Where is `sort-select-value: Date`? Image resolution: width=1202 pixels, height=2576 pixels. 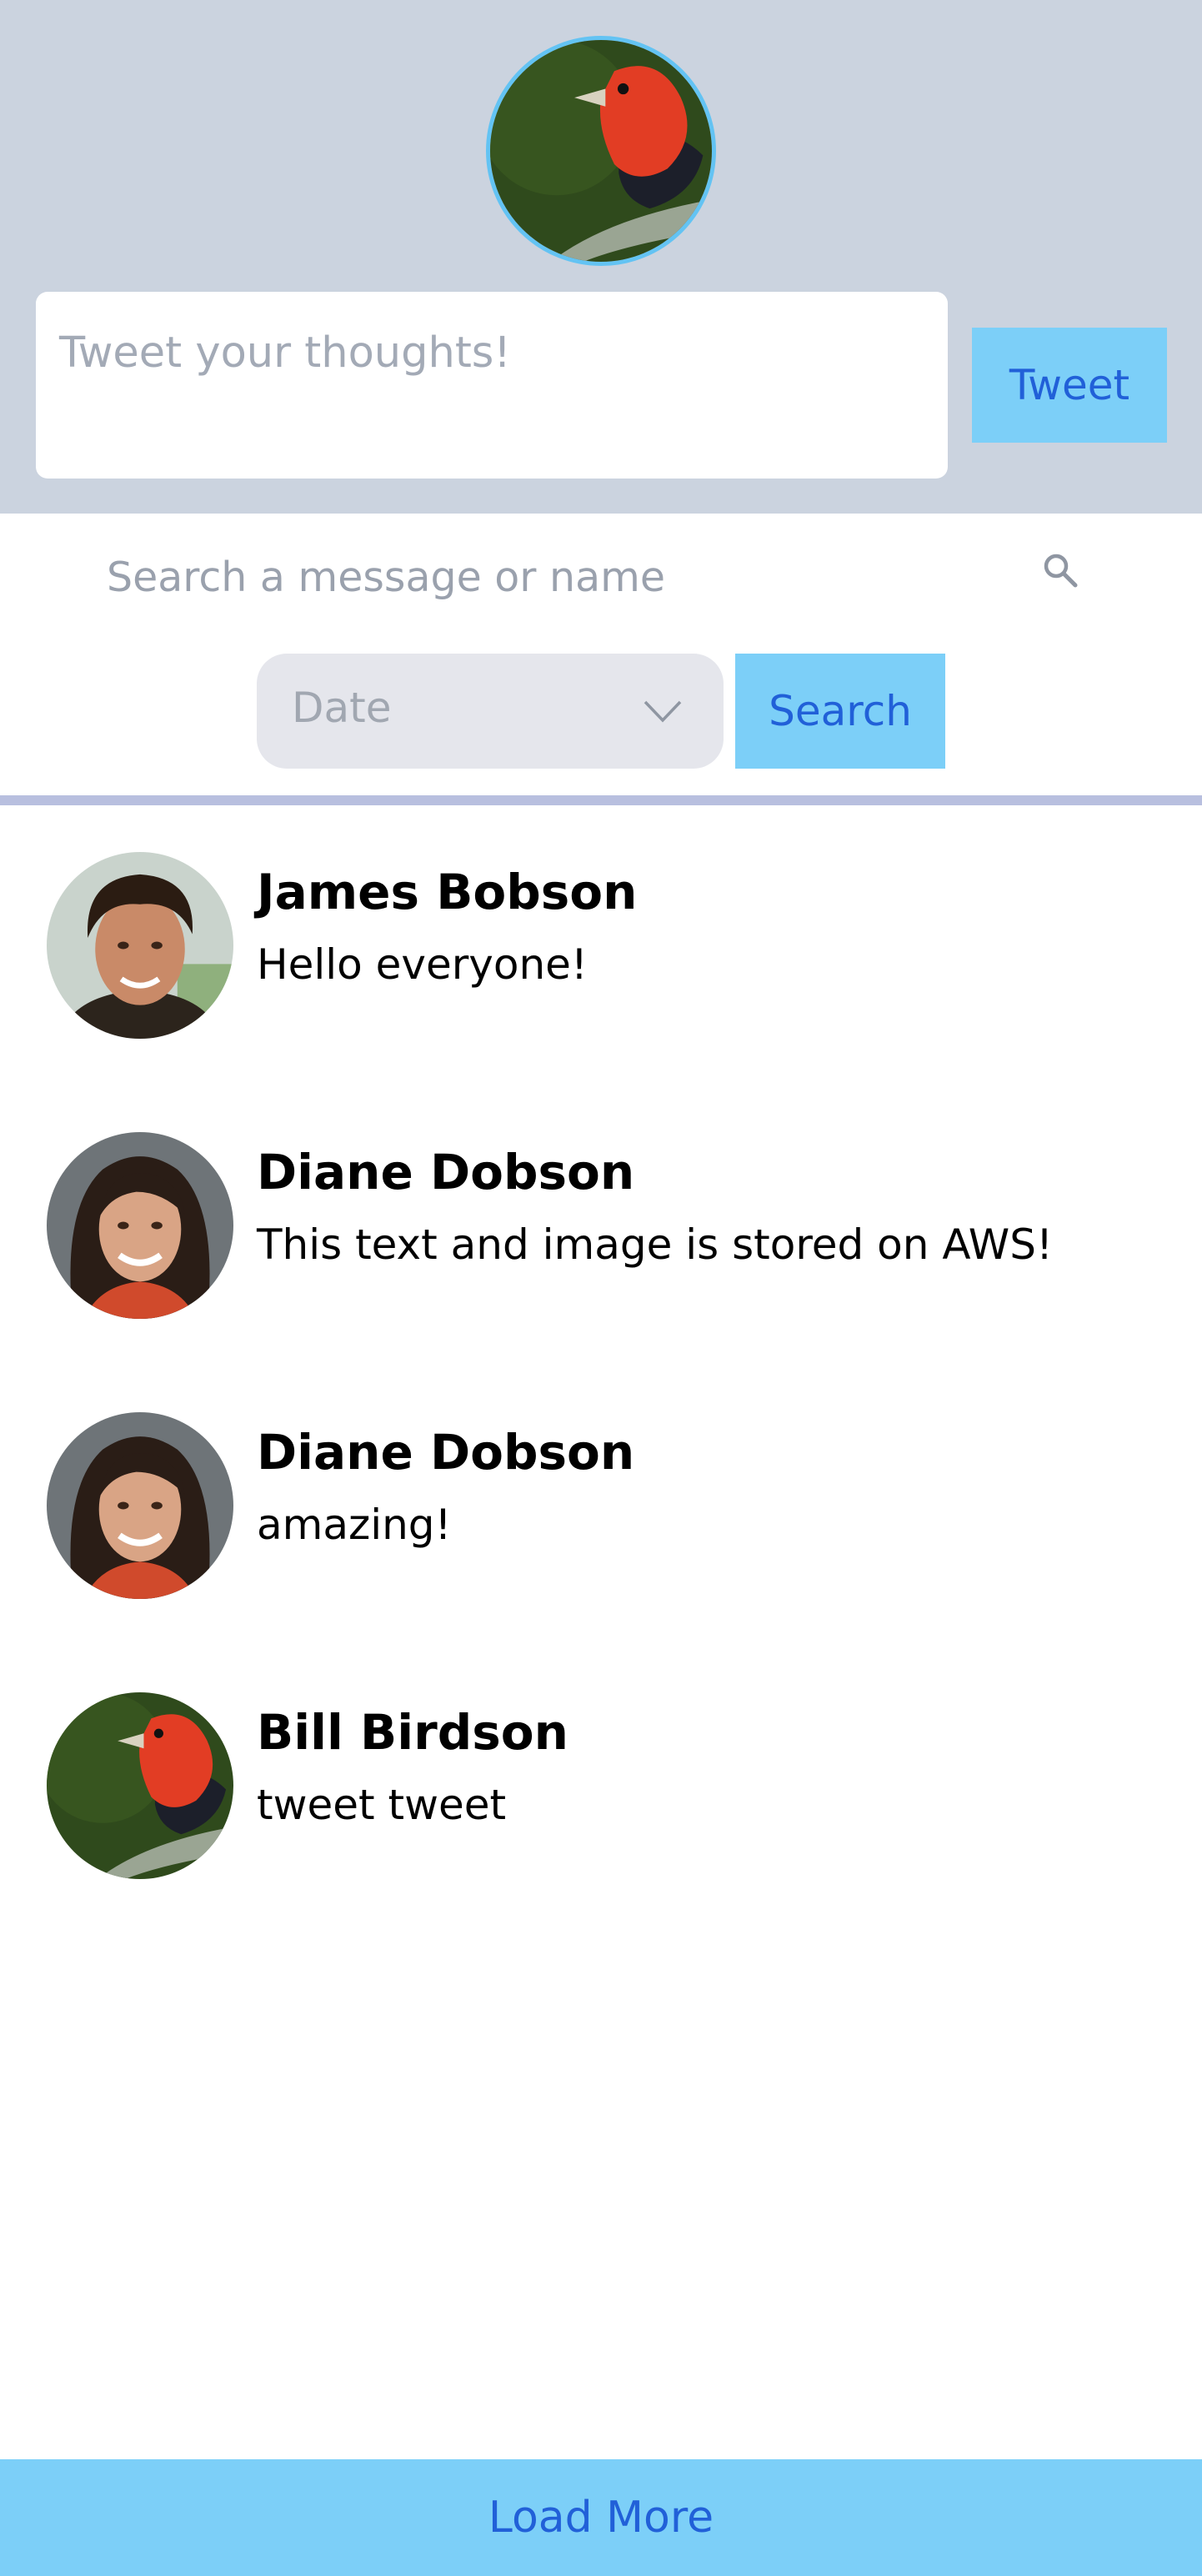 sort-select-value: Date is located at coordinates (342, 708).